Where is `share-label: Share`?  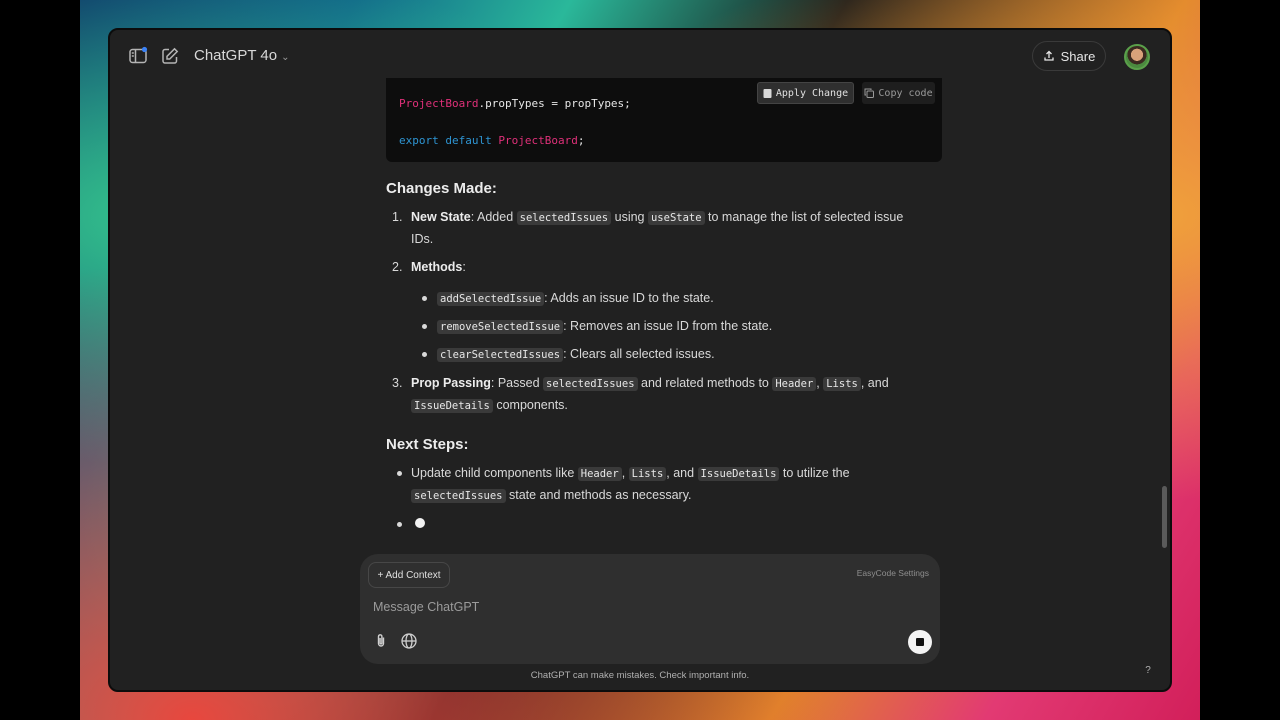
share-label: Share is located at coordinates (1078, 56).